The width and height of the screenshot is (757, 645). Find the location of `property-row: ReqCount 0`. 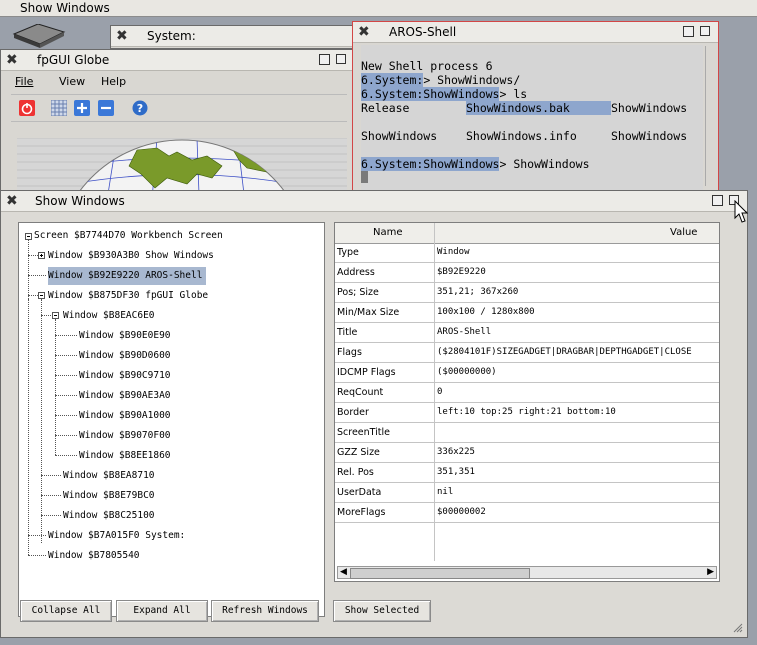

property-row: ReqCount 0 is located at coordinates (527, 393).